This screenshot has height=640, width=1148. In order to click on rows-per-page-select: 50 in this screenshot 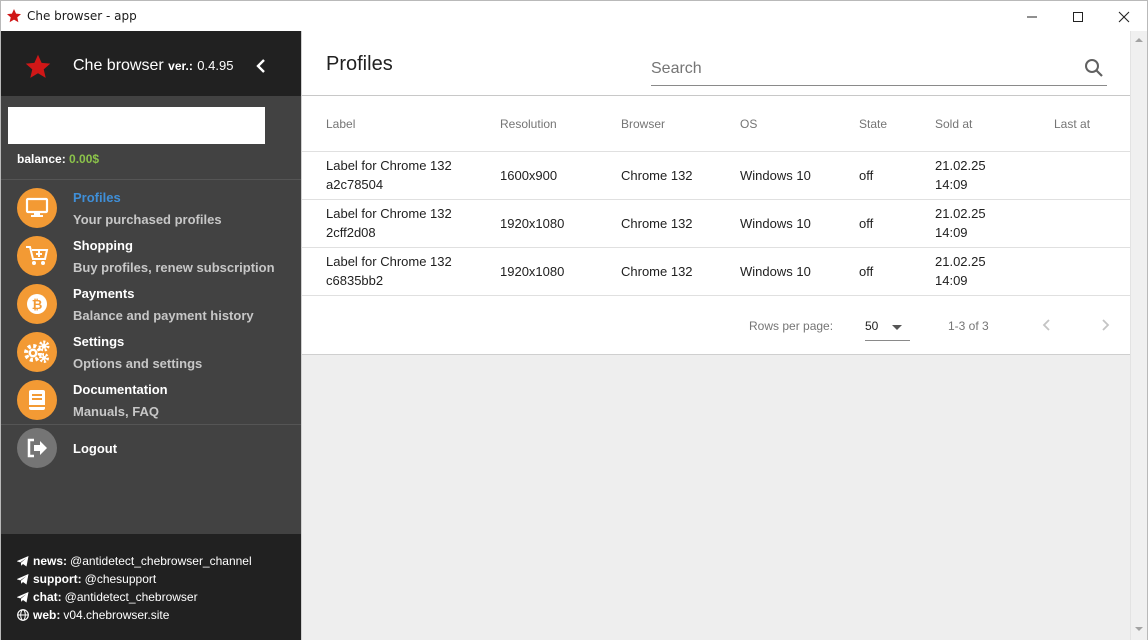, I will do `click(887, 327)`.